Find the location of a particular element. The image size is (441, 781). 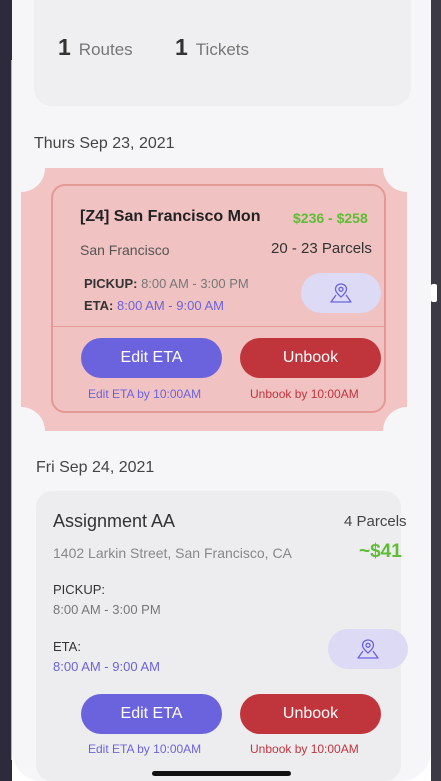

ticket-pickup: PICKUP: 8:00 AM - 3:00 PM is located at coordinates (166, 283).